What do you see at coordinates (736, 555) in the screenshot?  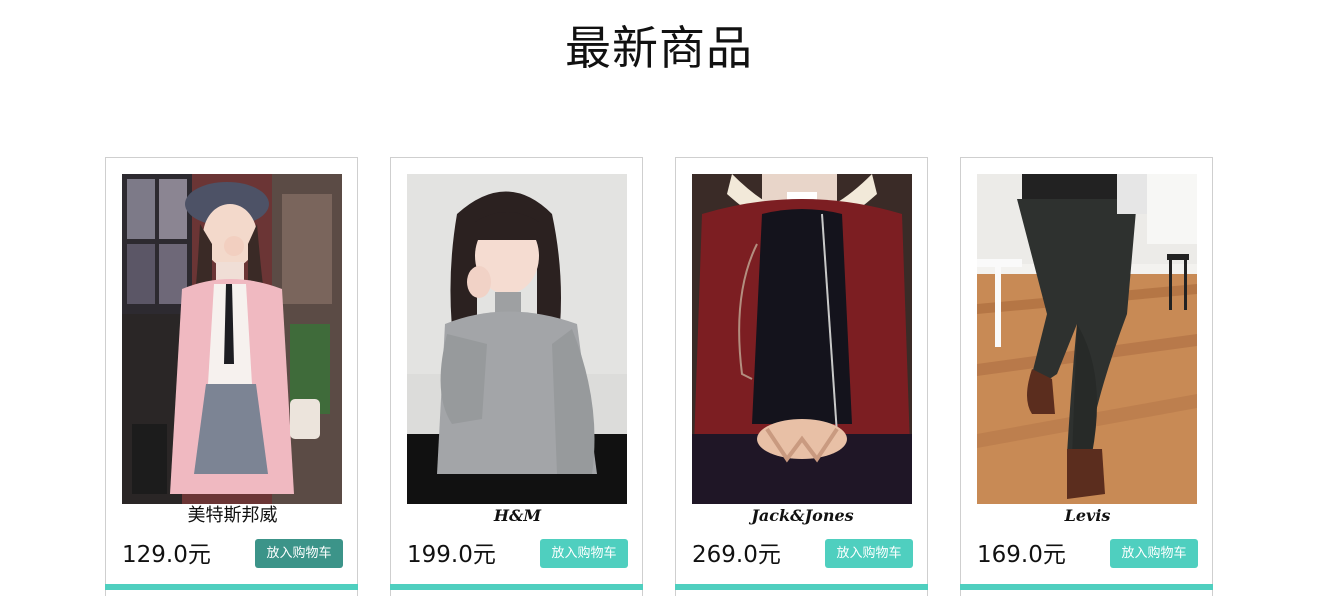 I see `product-price: 269.0元` at bounding box center [736, 555].